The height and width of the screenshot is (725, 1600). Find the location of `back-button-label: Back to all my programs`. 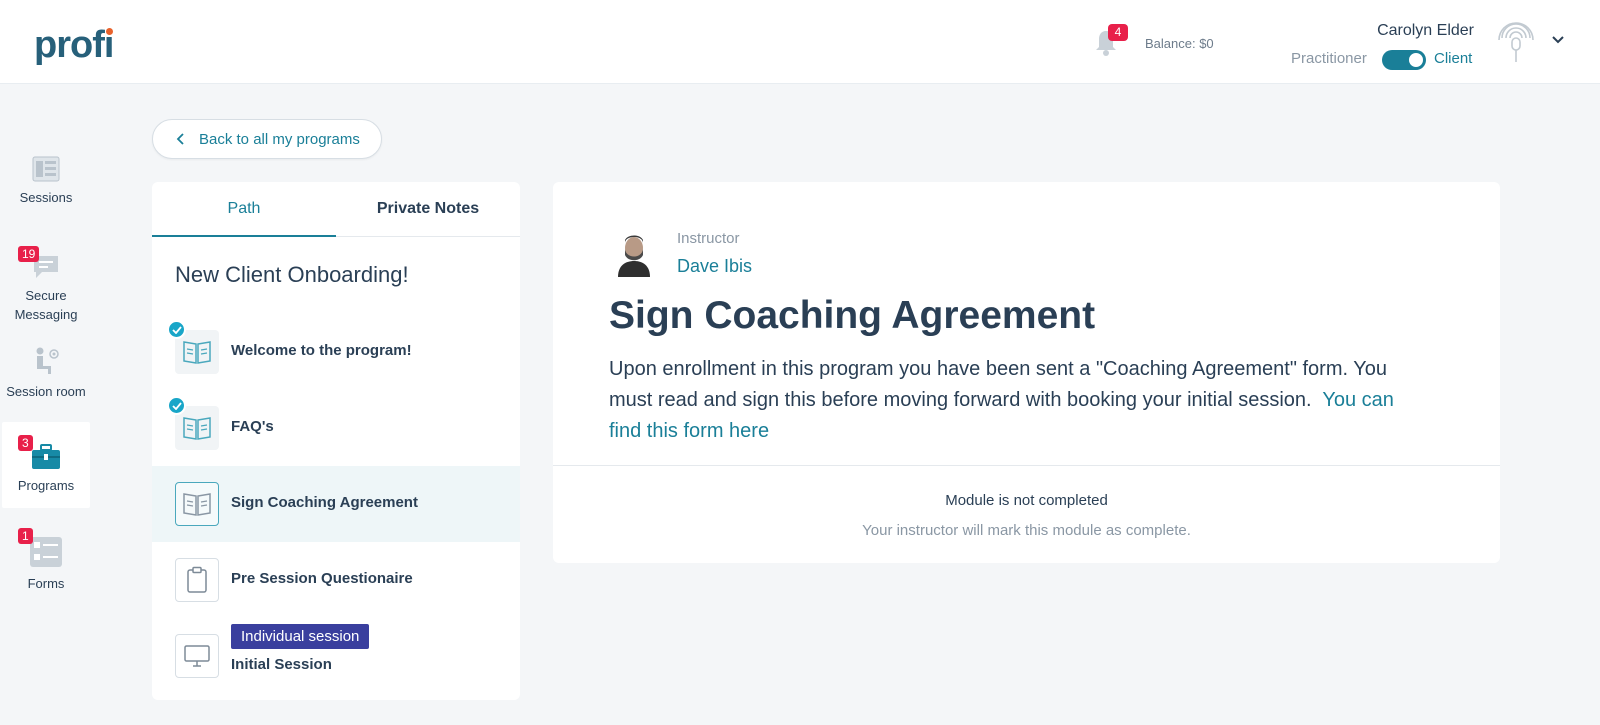

back-button-label: Back to all my programs is located at coordinates (279, 139).